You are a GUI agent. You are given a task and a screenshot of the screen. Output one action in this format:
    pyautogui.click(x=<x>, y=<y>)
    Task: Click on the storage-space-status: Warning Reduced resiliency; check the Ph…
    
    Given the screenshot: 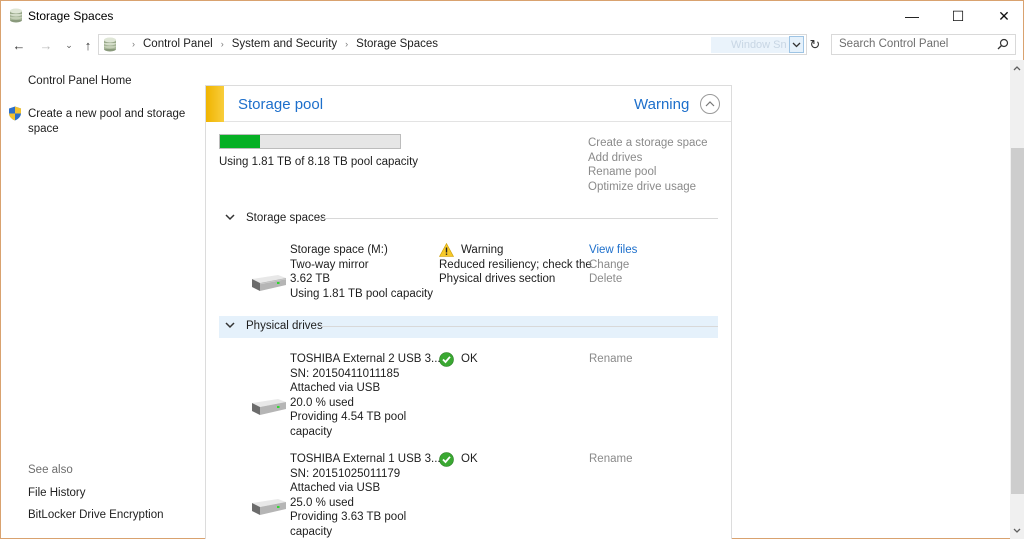 What is the action you would take?
    pyautogui.click(x=515, y=265)
    